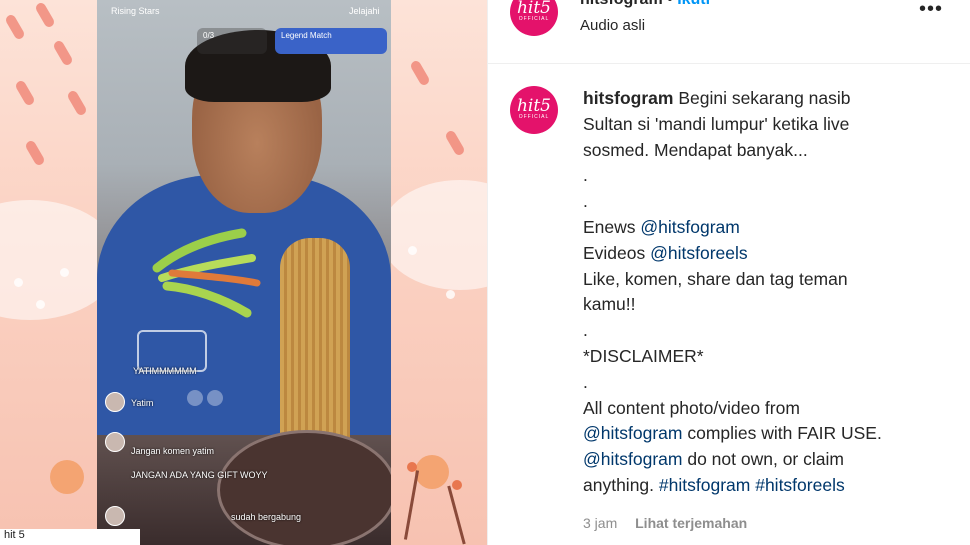 This screenshot has height=545, width=970. I want to click on hashtag-link: #hitsfogram, so click(704, 485).